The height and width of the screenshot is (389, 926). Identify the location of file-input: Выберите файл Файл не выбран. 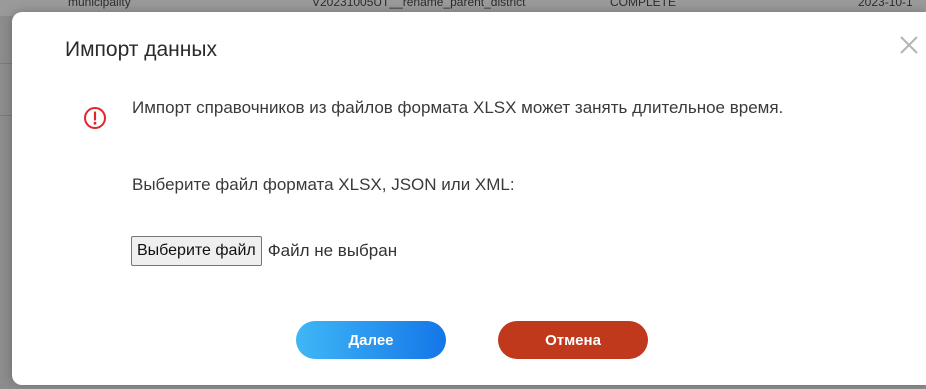
(264, 251).